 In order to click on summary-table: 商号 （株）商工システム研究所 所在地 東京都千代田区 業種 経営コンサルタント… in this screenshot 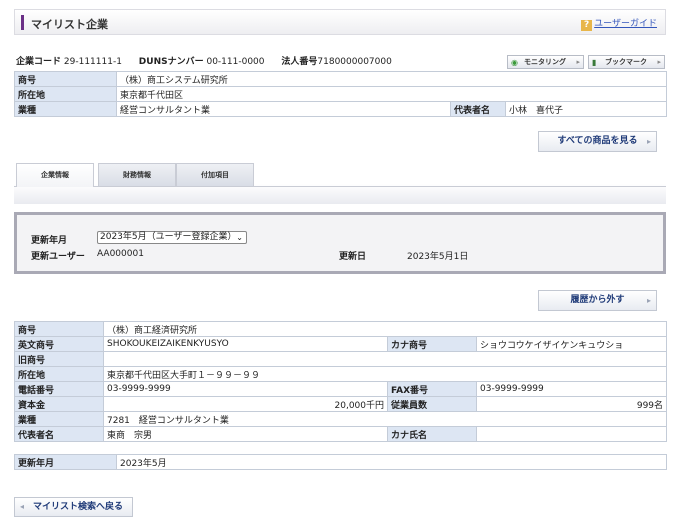, I will do `click(341, 94)`.